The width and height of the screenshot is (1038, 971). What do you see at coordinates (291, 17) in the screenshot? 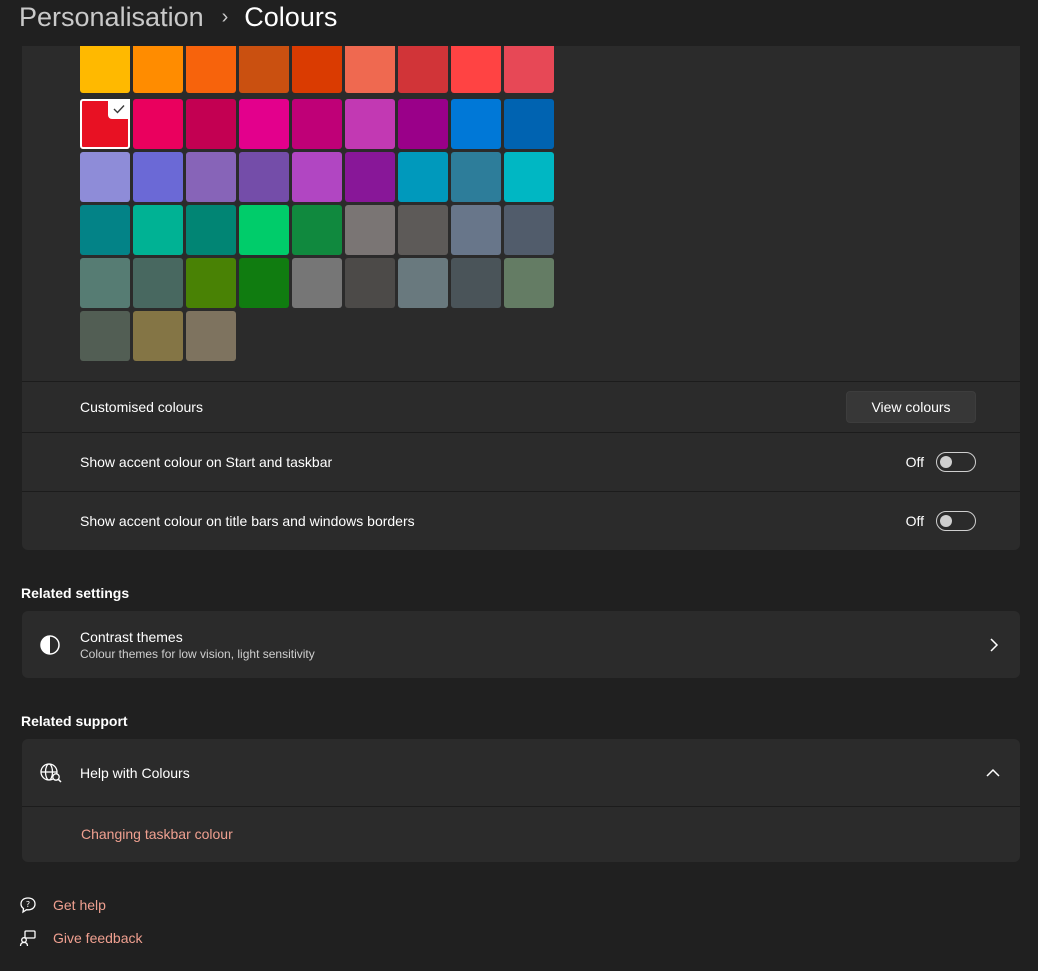
I see `page-title: Colours` at bounding box center [291, 17].